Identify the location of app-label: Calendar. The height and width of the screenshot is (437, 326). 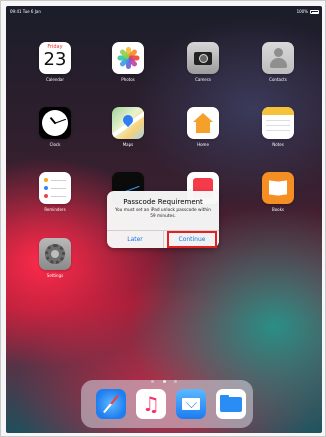
(55, 79).